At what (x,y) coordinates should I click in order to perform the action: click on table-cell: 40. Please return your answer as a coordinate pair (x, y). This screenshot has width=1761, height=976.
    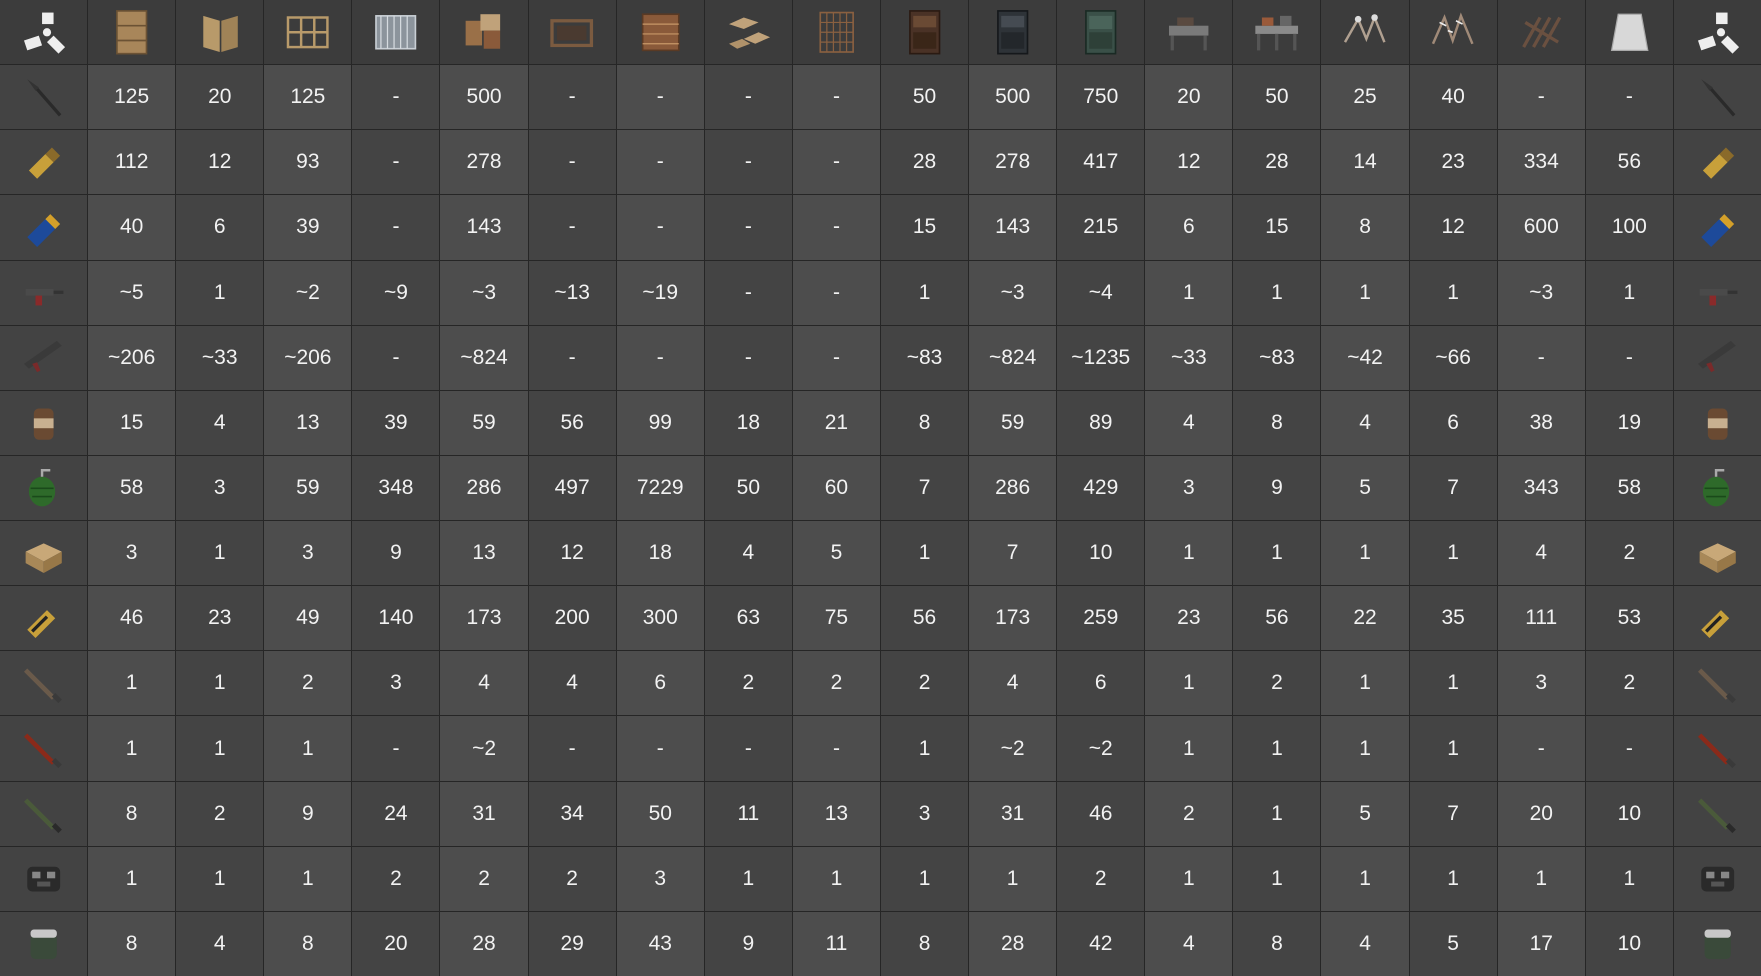
    Looking at the image, I should click on (1453, 97).